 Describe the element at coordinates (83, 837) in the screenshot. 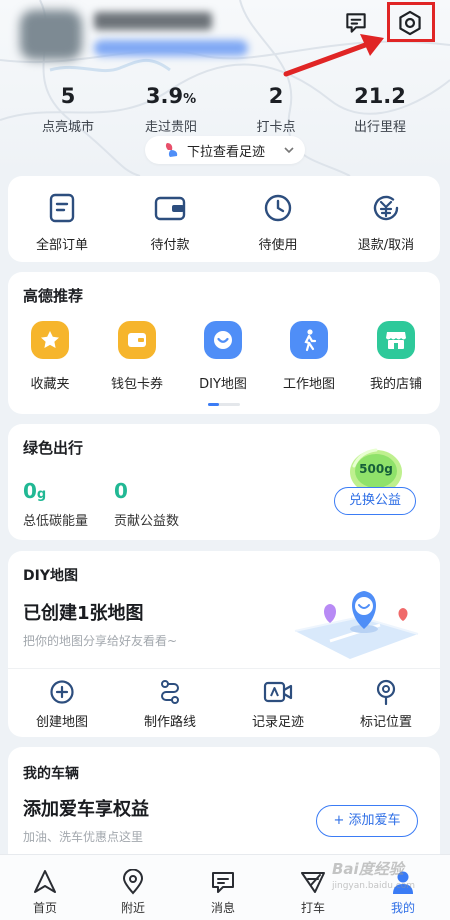

I see `vehicle-description: 加油、洗车优惠点这里` at that location.